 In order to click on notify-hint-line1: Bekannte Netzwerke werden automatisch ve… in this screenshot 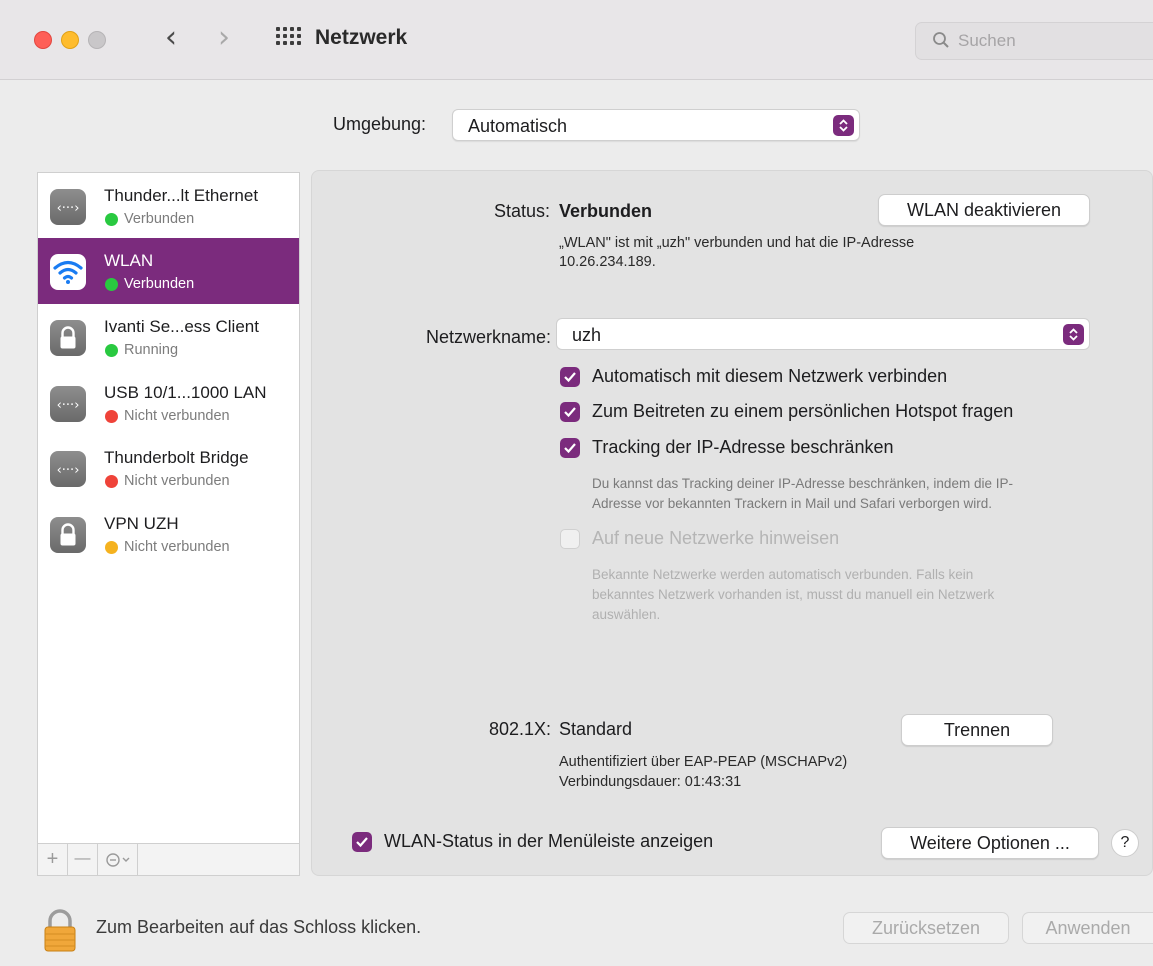, I will do `click(783, 574)`.